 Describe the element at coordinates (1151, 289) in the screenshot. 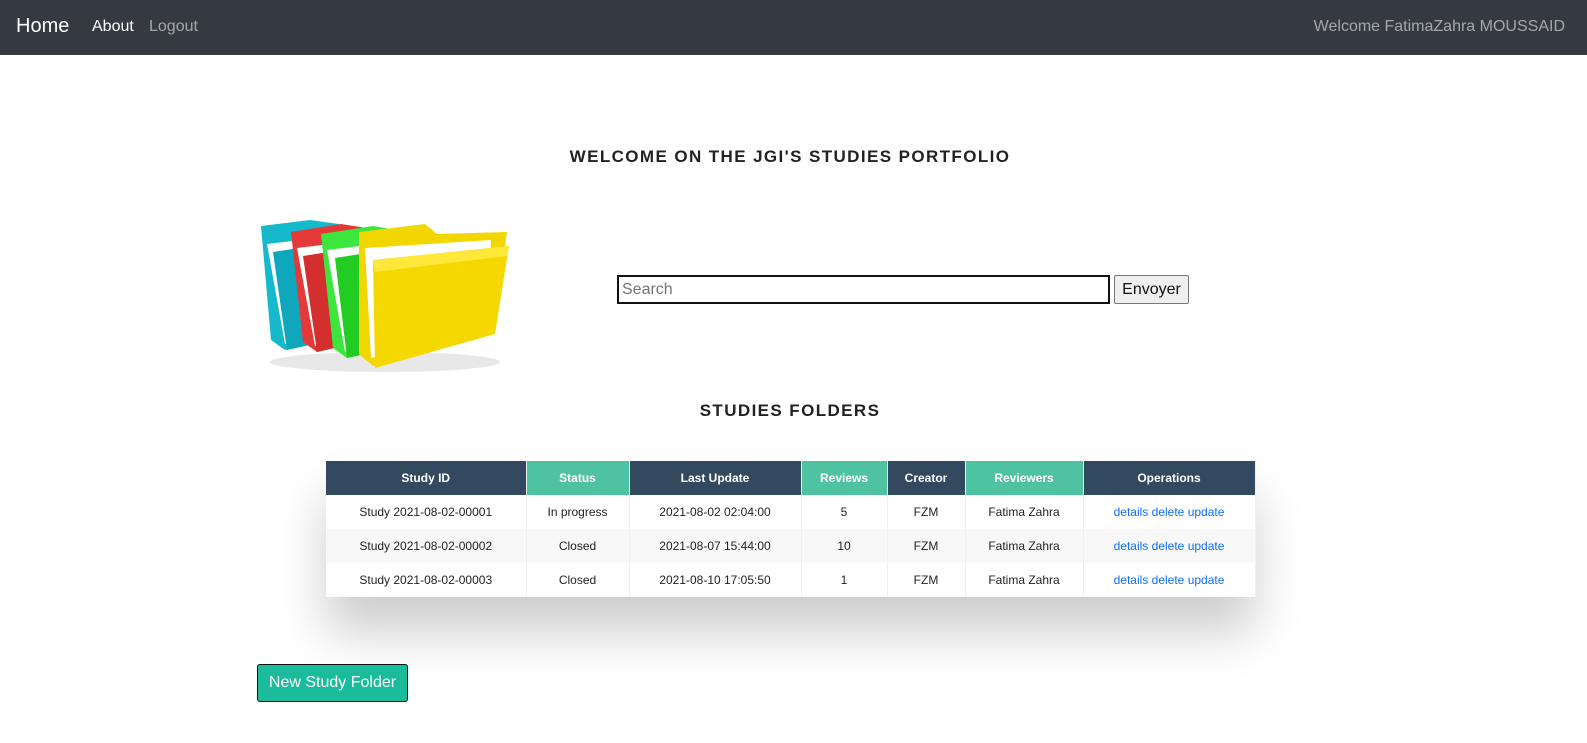

I see `search-submit-button: Envoyer` at that location.